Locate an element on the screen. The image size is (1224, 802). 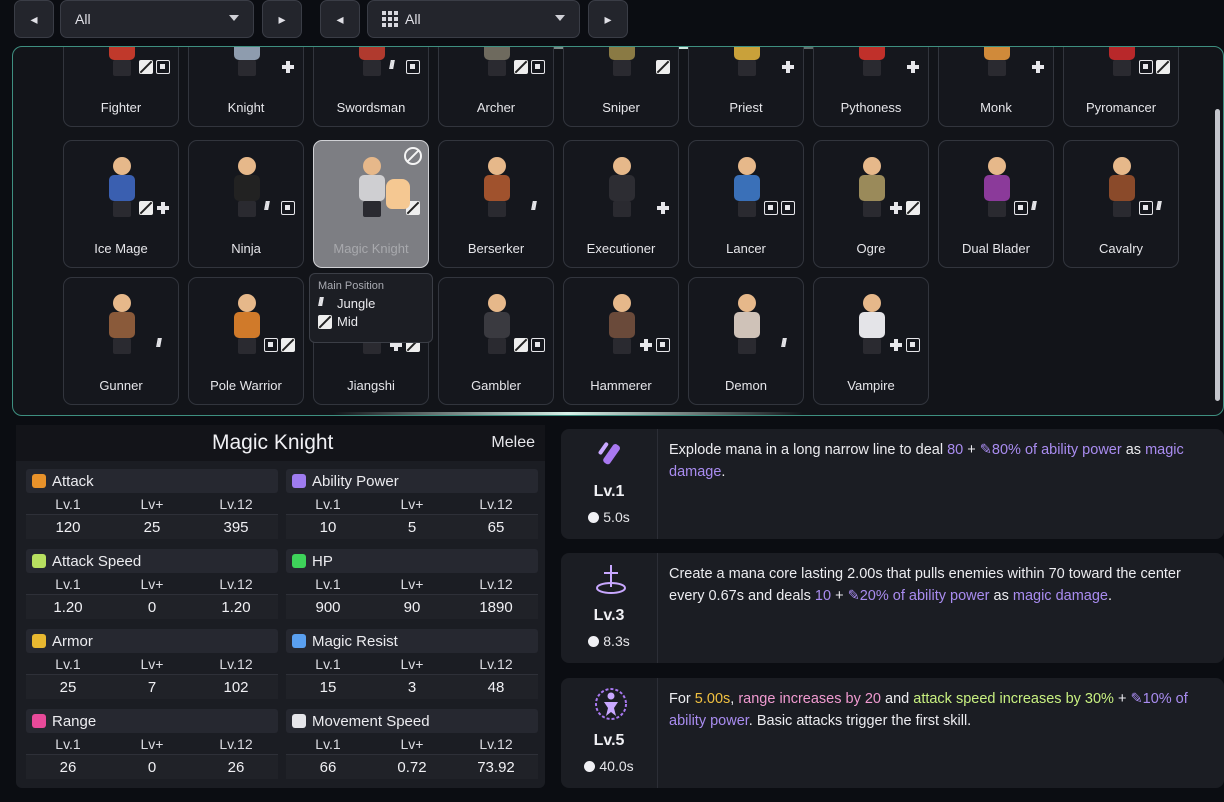
hero-card-demon: Demon is located at coordinates (746, 341).